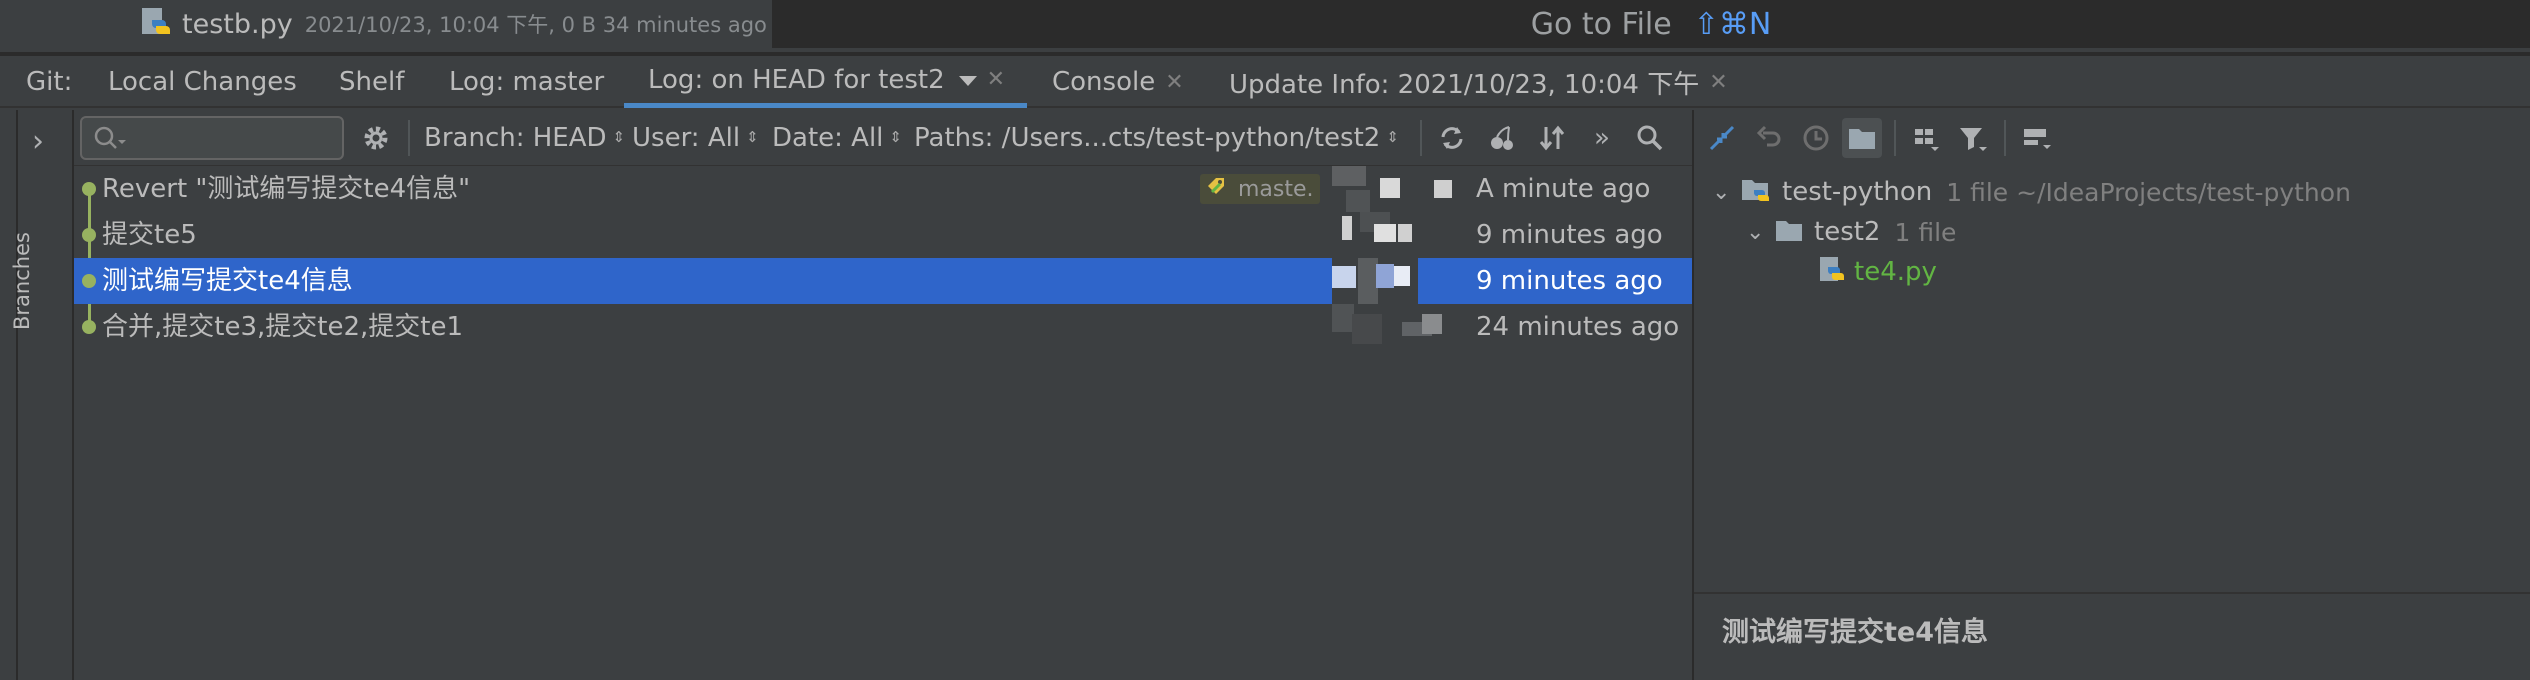 The width and height of the screenshot is (2530, 680). I want to click on tab-label: Shelf, so click(372, 82).